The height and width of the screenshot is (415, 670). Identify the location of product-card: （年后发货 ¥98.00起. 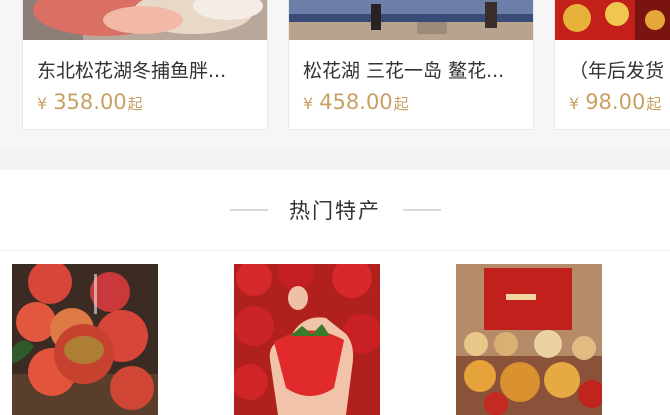
(612, 65).